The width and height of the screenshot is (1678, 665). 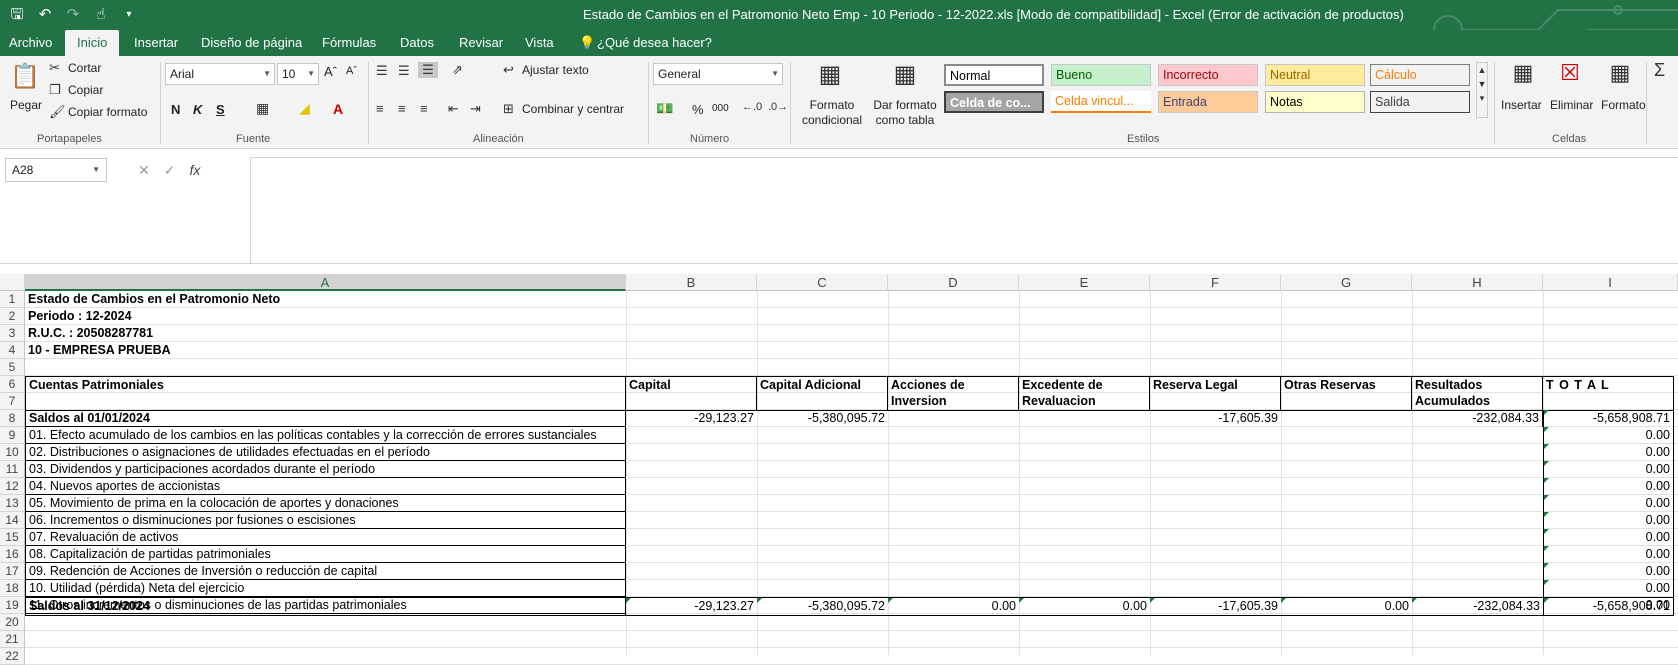 I want to click on format-as-table-line1: Dar formato, so click(x=905, y=105).